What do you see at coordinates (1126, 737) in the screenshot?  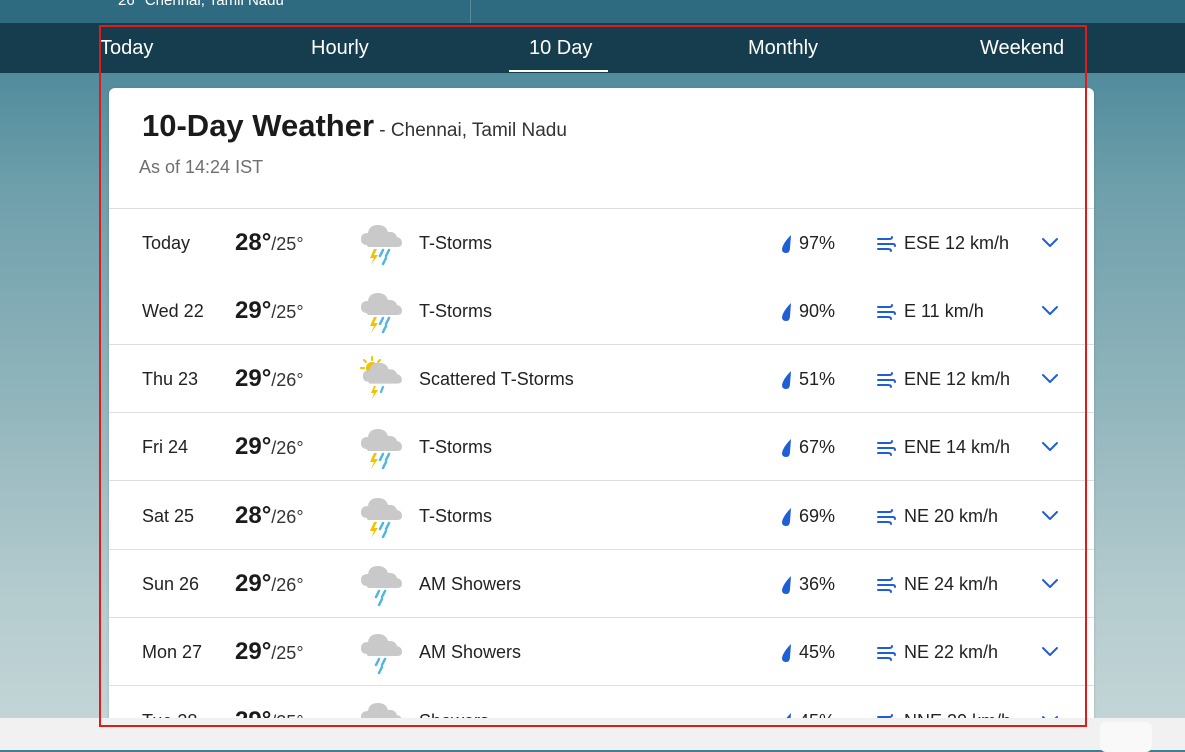 I see `bottom-widget` at bounding box center [1126, 737].